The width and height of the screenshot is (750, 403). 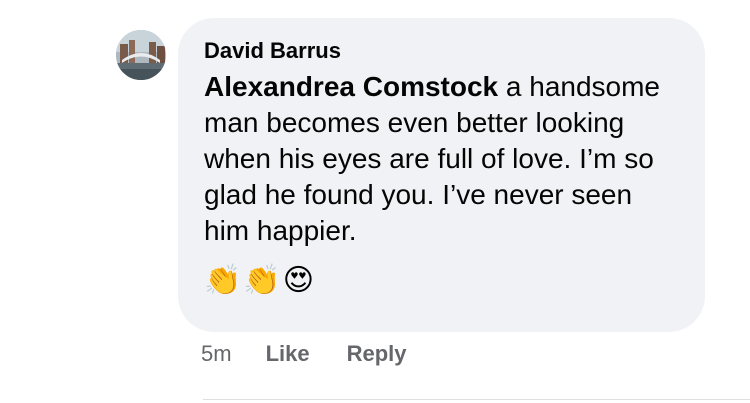 I want to click on clapping-hands-emoji-1: 👏, so click(x=223, y=280).